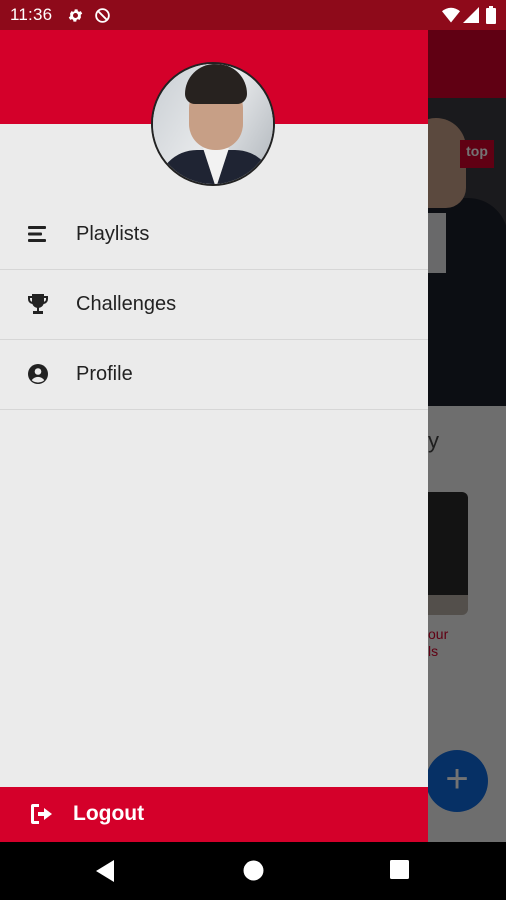 The height and width of the screenshot is (900, 506). I want to click on status-time: 11:36, so click(31, 14).